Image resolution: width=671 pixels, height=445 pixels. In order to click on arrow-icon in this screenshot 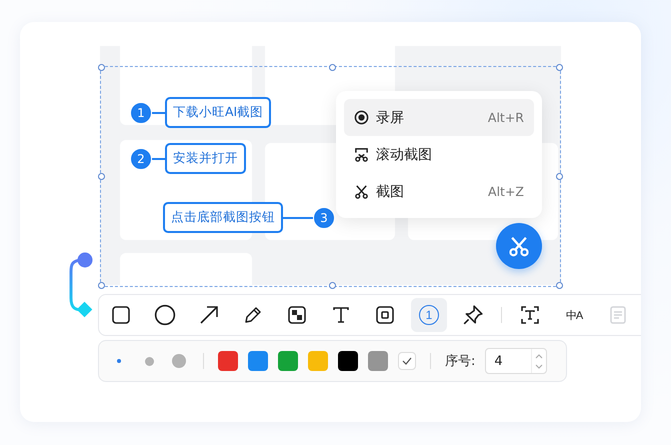, I will do `click(209, 315)`.